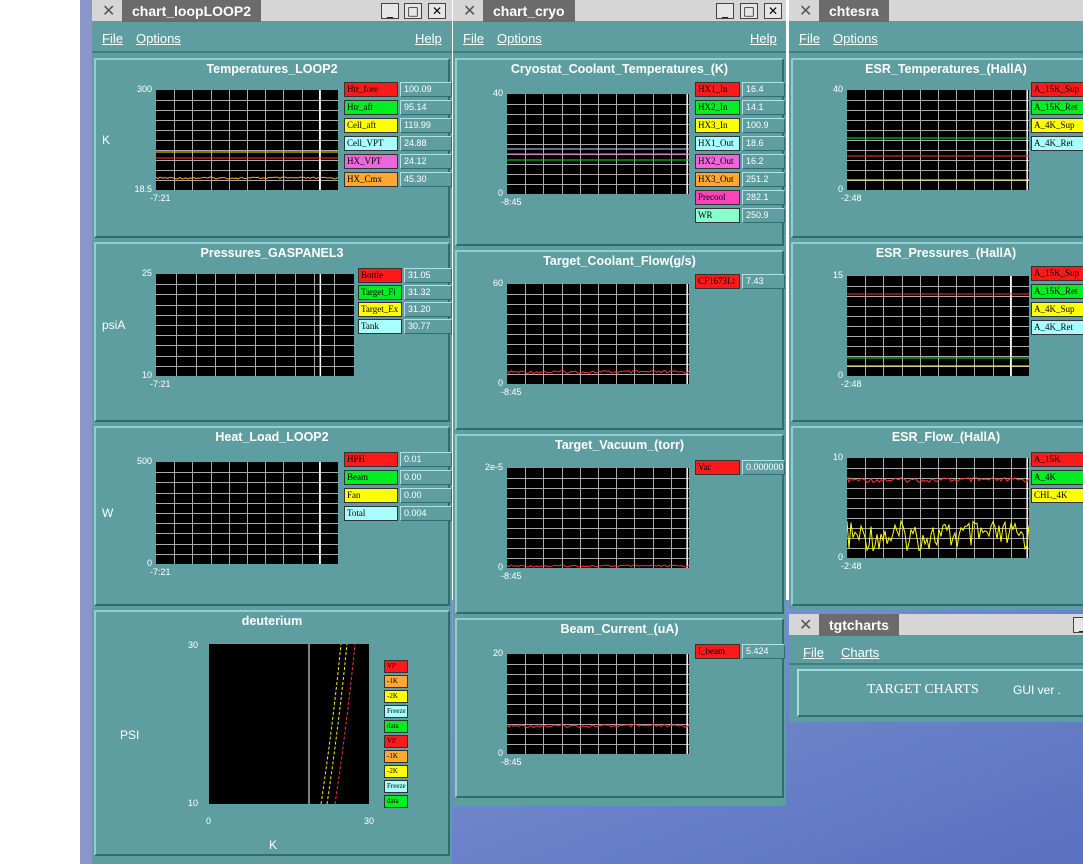 This screenshot has height=864, width=1083. Describe the element at coordinates (86, 432) in the screenshot. I see `desktop-left-strip` at that location.